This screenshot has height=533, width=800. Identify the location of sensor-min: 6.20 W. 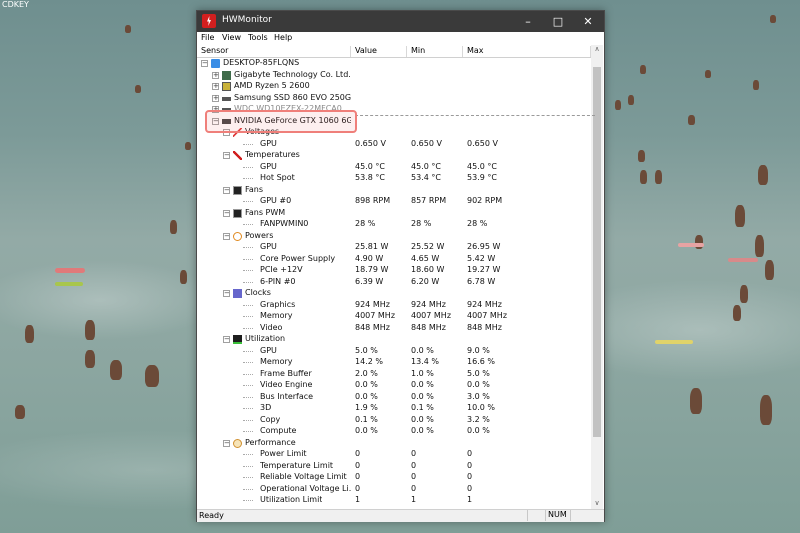
(425, 281).